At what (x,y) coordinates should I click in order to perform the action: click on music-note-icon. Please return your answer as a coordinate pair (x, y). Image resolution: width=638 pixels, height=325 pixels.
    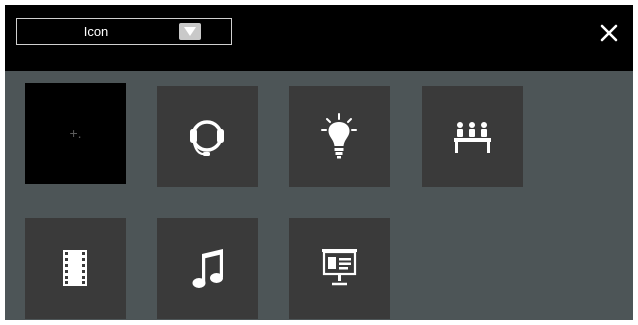
    Looking at the image, I should click on (207, 268).